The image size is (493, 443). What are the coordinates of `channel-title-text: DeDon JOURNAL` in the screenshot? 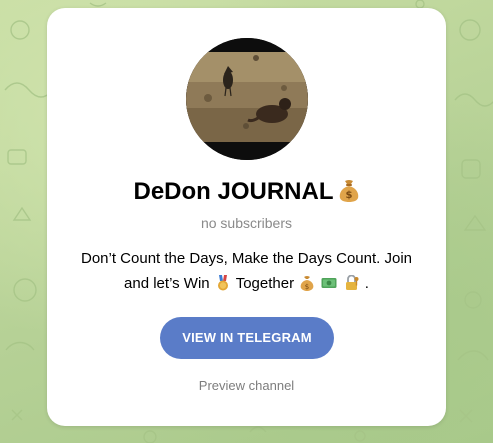 It's located at (233, 191).